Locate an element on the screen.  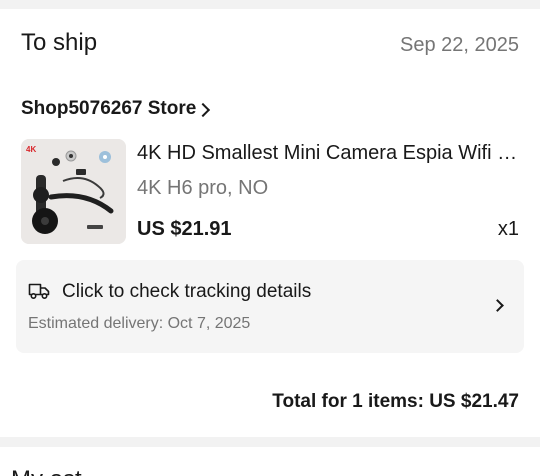
product-image: 4K is located at coordinates (73, 191).